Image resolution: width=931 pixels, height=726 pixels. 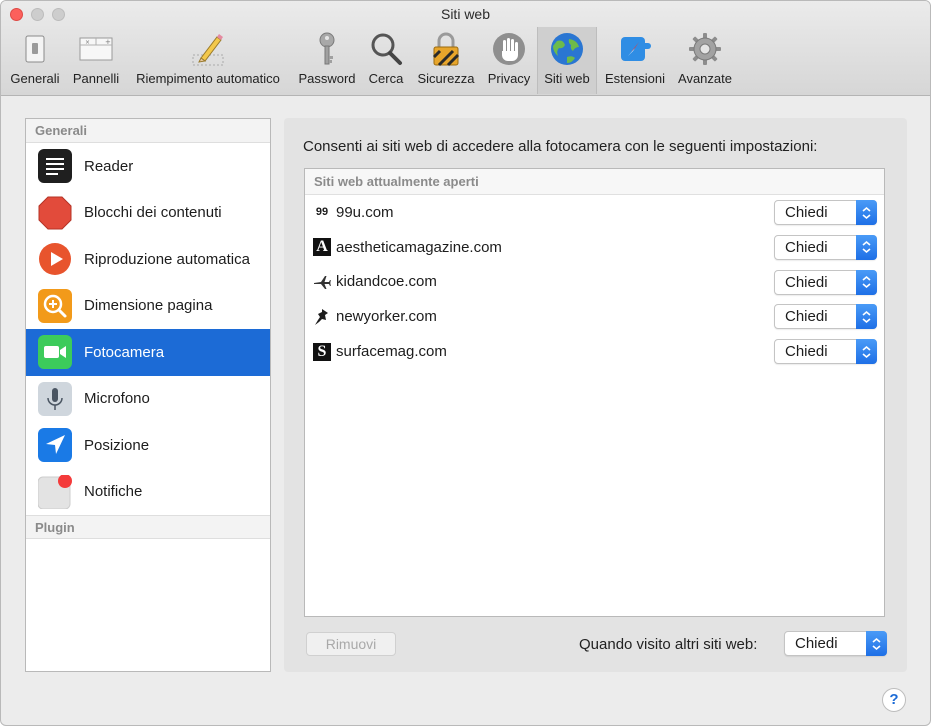 I want to click on sidebar-item-riproduzione-automatica: Riproduzione automatica, so click(x=148, y=259).